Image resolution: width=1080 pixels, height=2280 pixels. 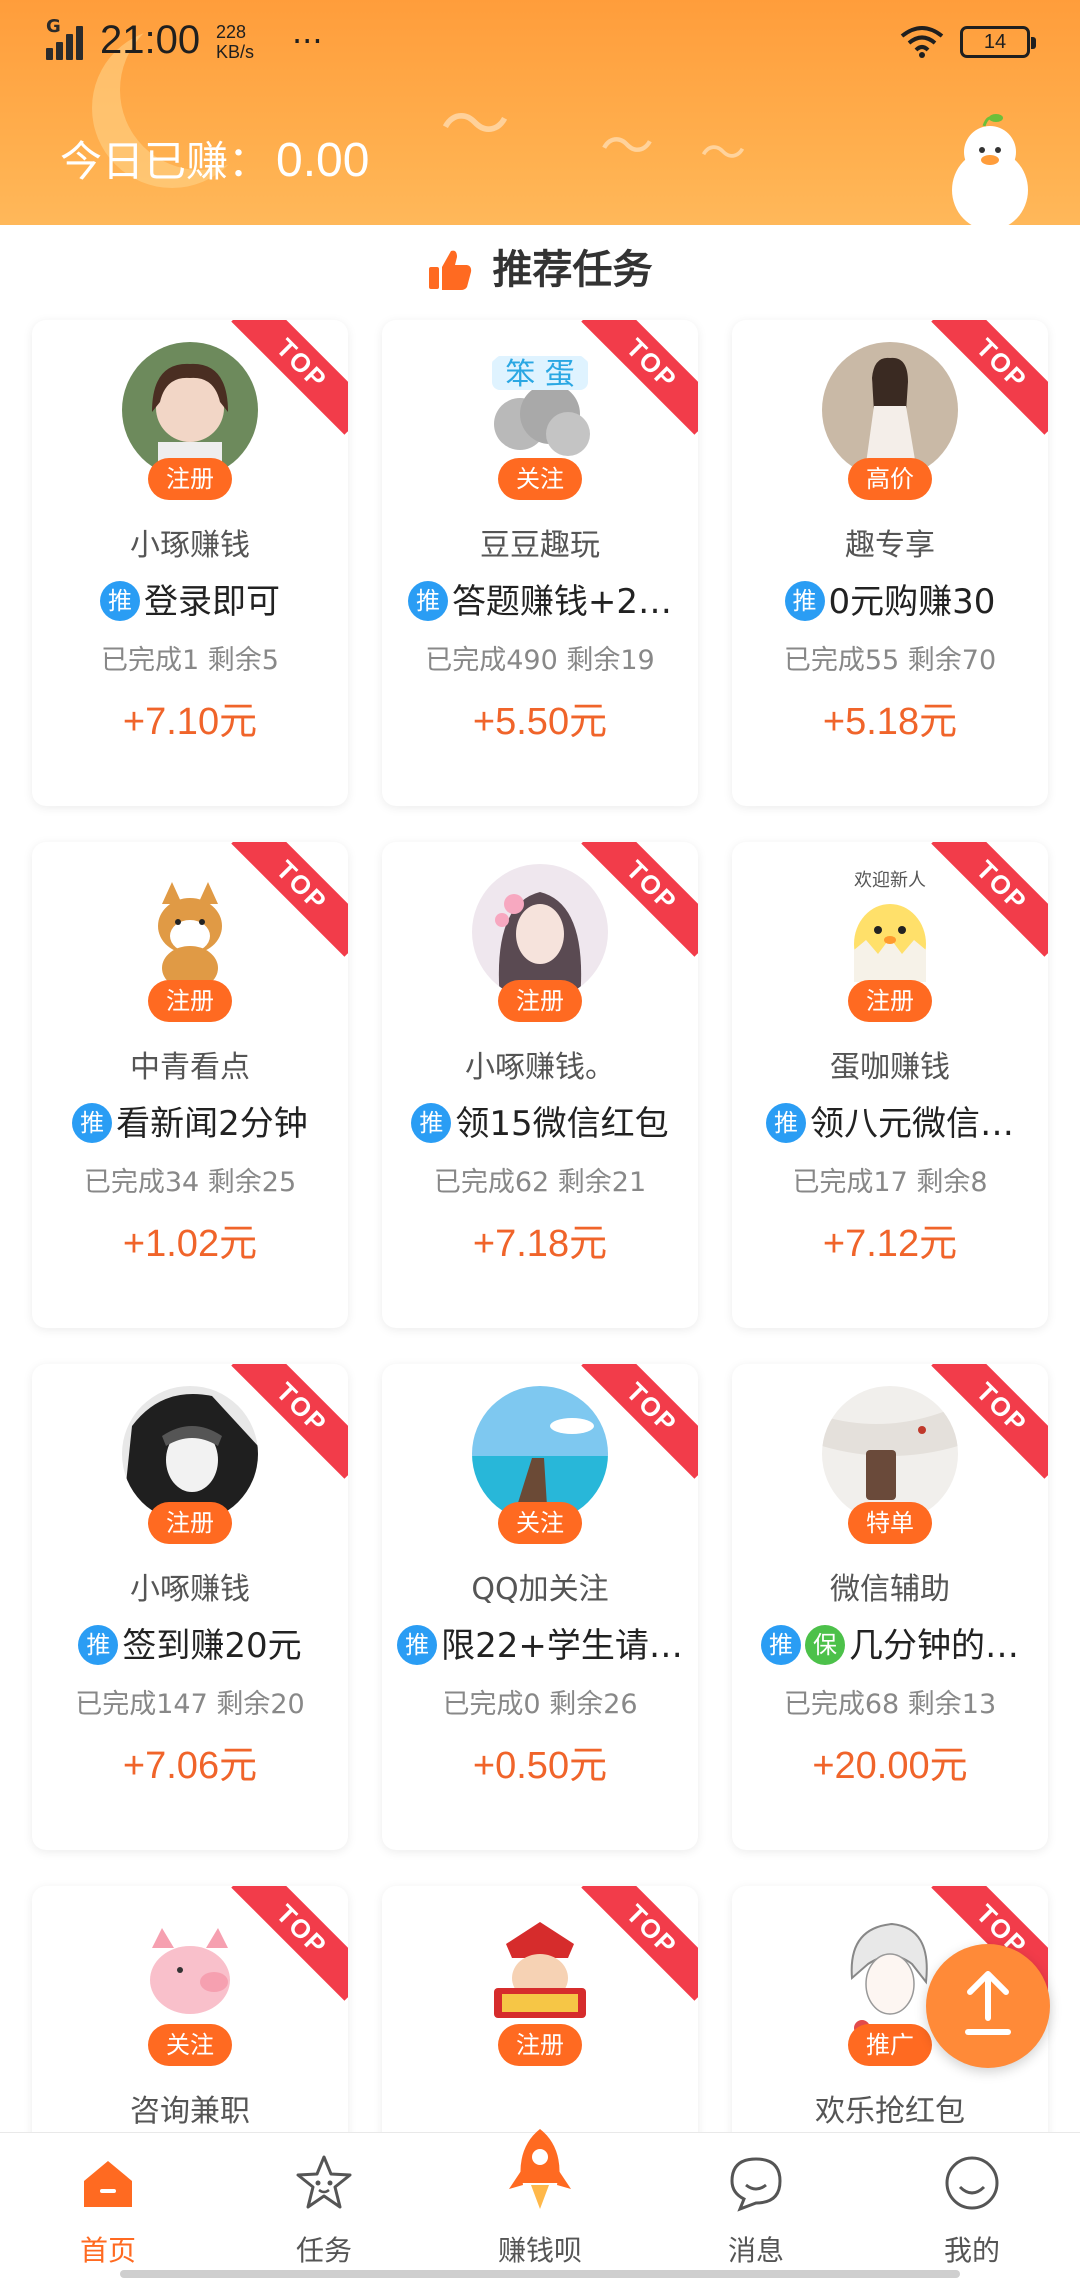 I want to click on task-card: TOP 注册 小啄赚钱。 推领15微信红包 已完成62 剩余21 +7.18元, so click(x=540, y=1085).